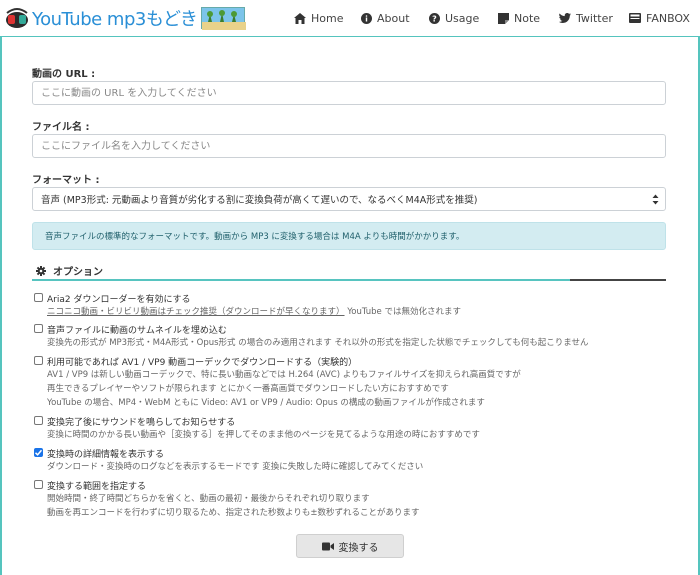 This screenshot has height=575, width=700. I want to click on twitter-icon, so click(565, 18).